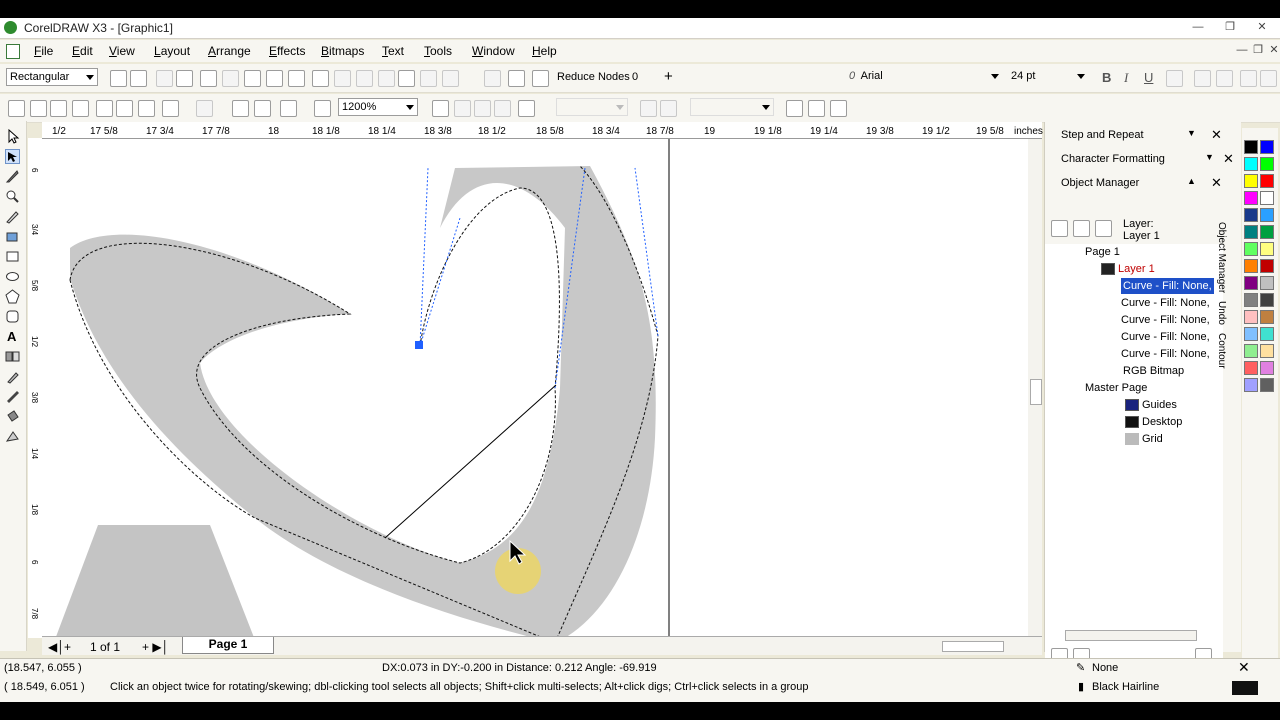  I want to click on cut-icon, so click(104, 108).